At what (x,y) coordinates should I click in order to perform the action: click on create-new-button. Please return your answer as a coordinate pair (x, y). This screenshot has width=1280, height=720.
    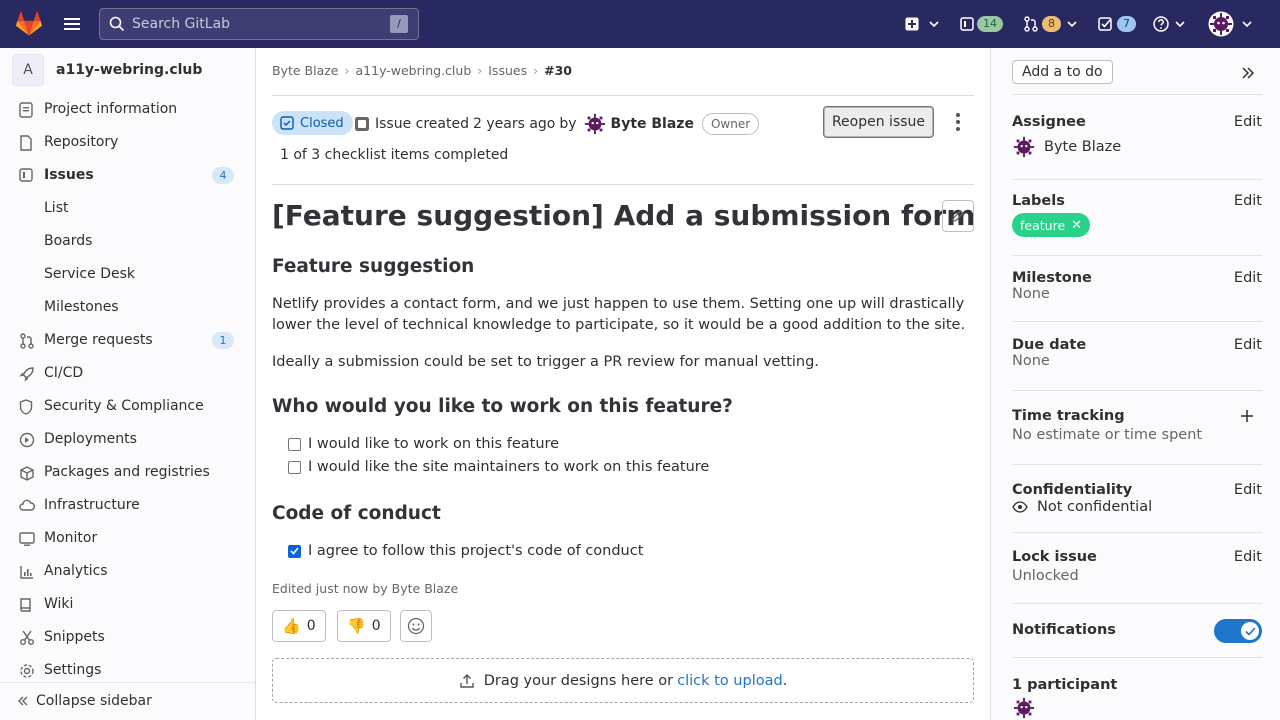
    Looking at the image, I should click on (922, 24).